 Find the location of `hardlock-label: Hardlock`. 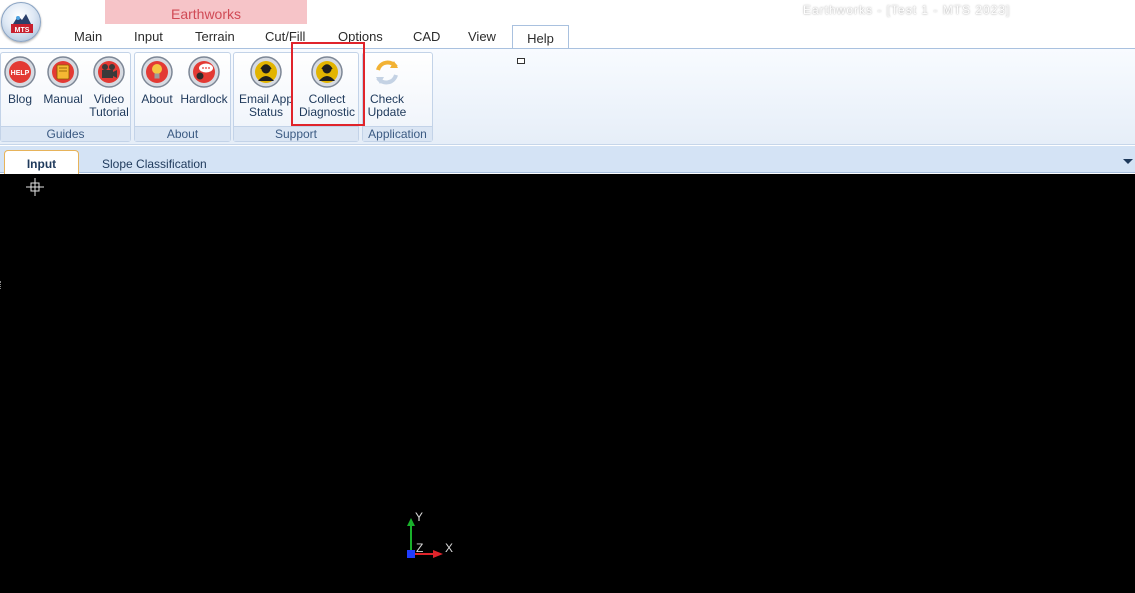

hardlock-label: Hardlock is located at coordinates (204, 99).